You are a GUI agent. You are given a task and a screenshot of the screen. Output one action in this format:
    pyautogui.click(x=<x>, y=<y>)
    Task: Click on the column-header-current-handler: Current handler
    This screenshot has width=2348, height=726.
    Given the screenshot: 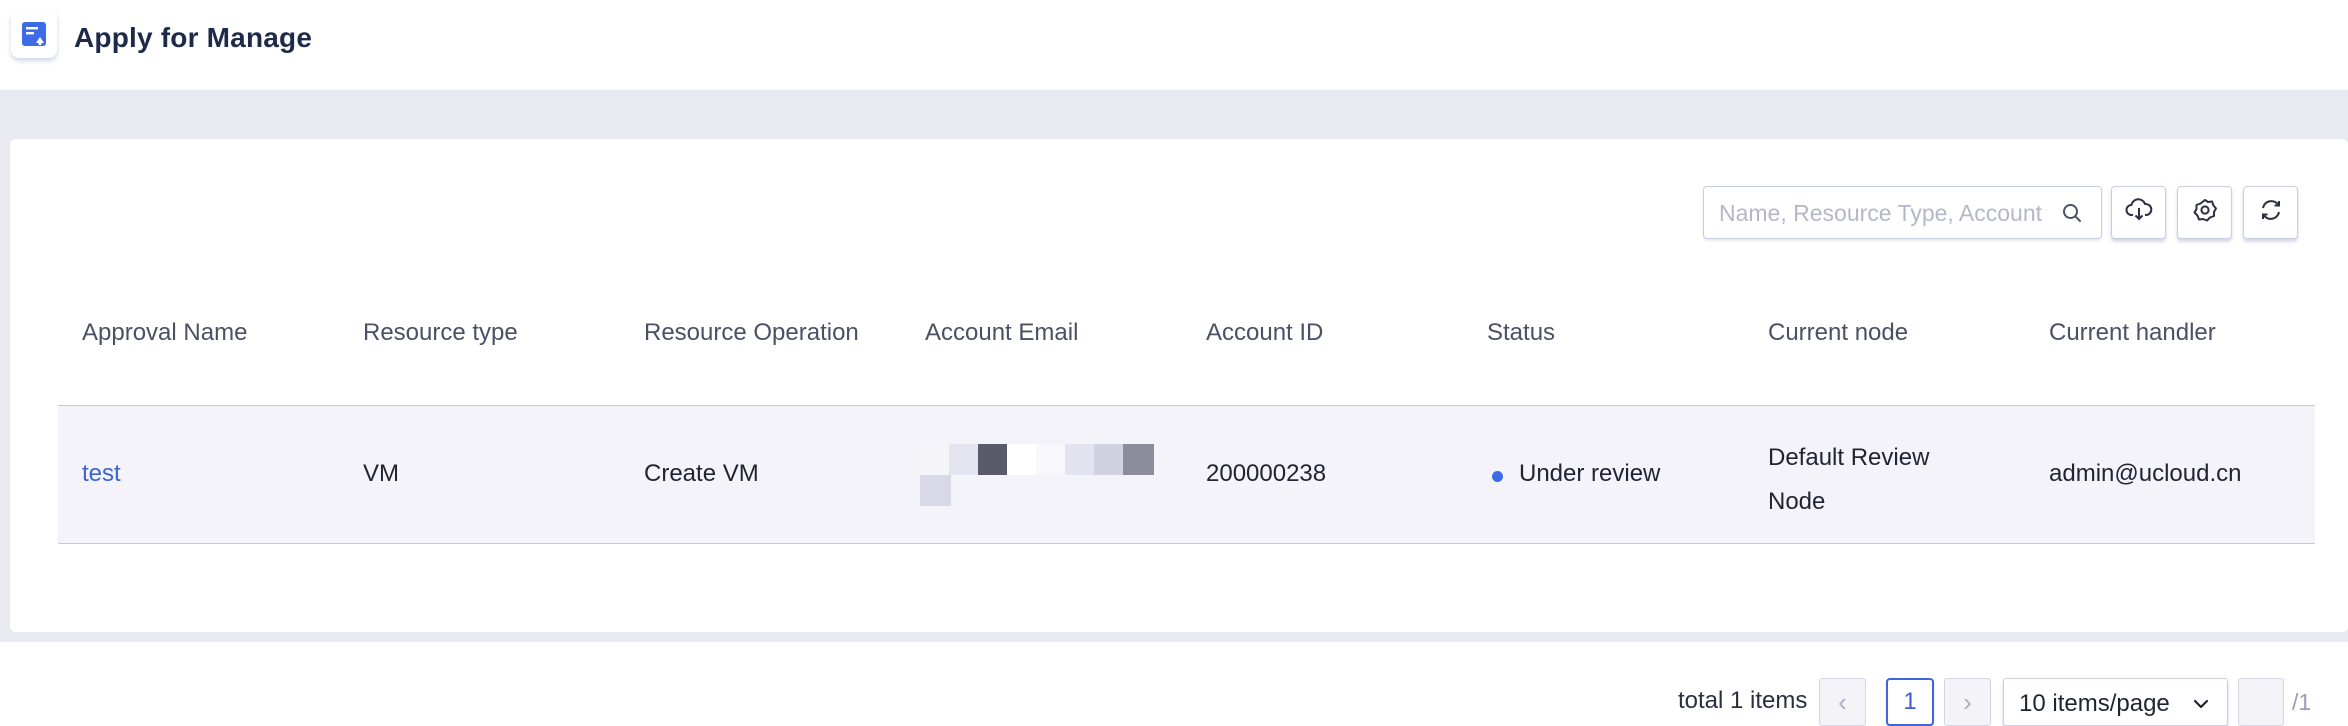 What is the action you would take?
    pyautogui.click(x=2132, y=332)
    